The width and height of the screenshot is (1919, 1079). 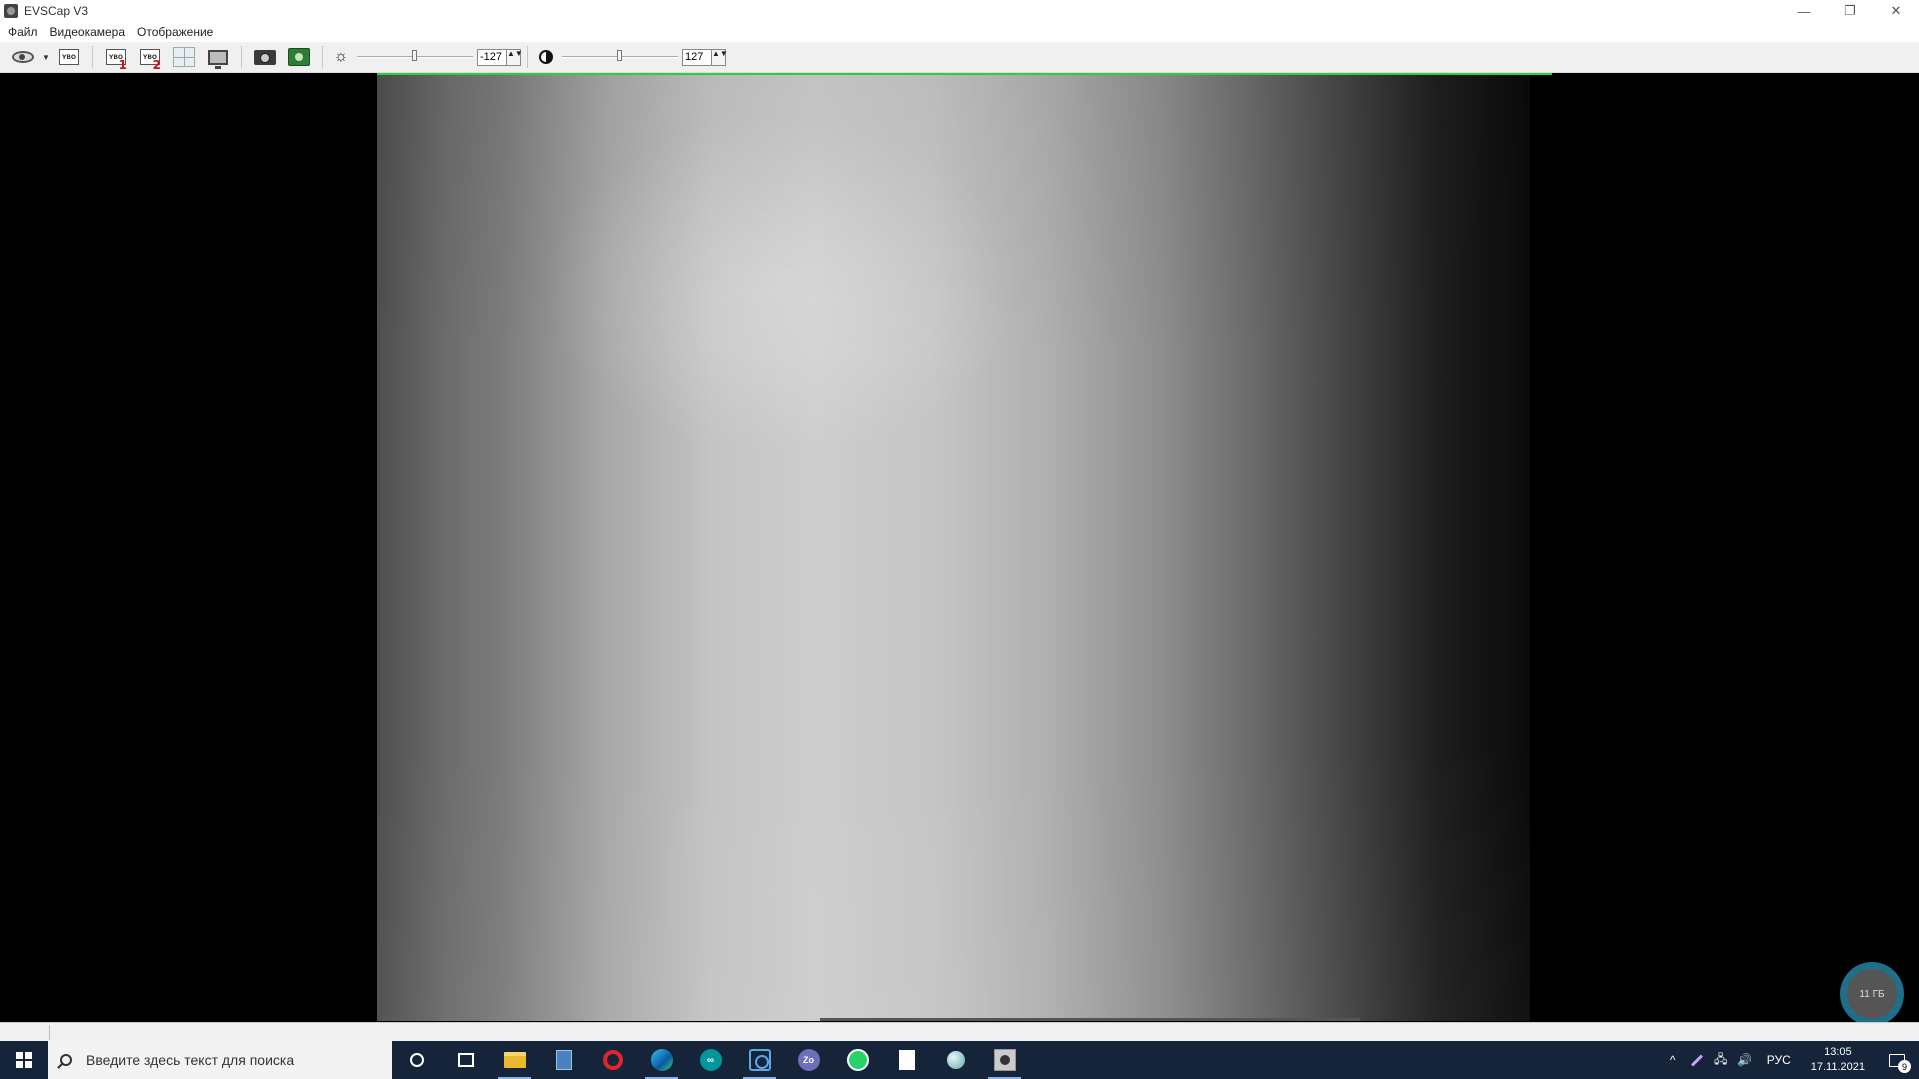 What do you see at coordinates (1721, 1060) in the screenshot?
I see `network-icon: 🖧` at bounding box center [1721, 1060].